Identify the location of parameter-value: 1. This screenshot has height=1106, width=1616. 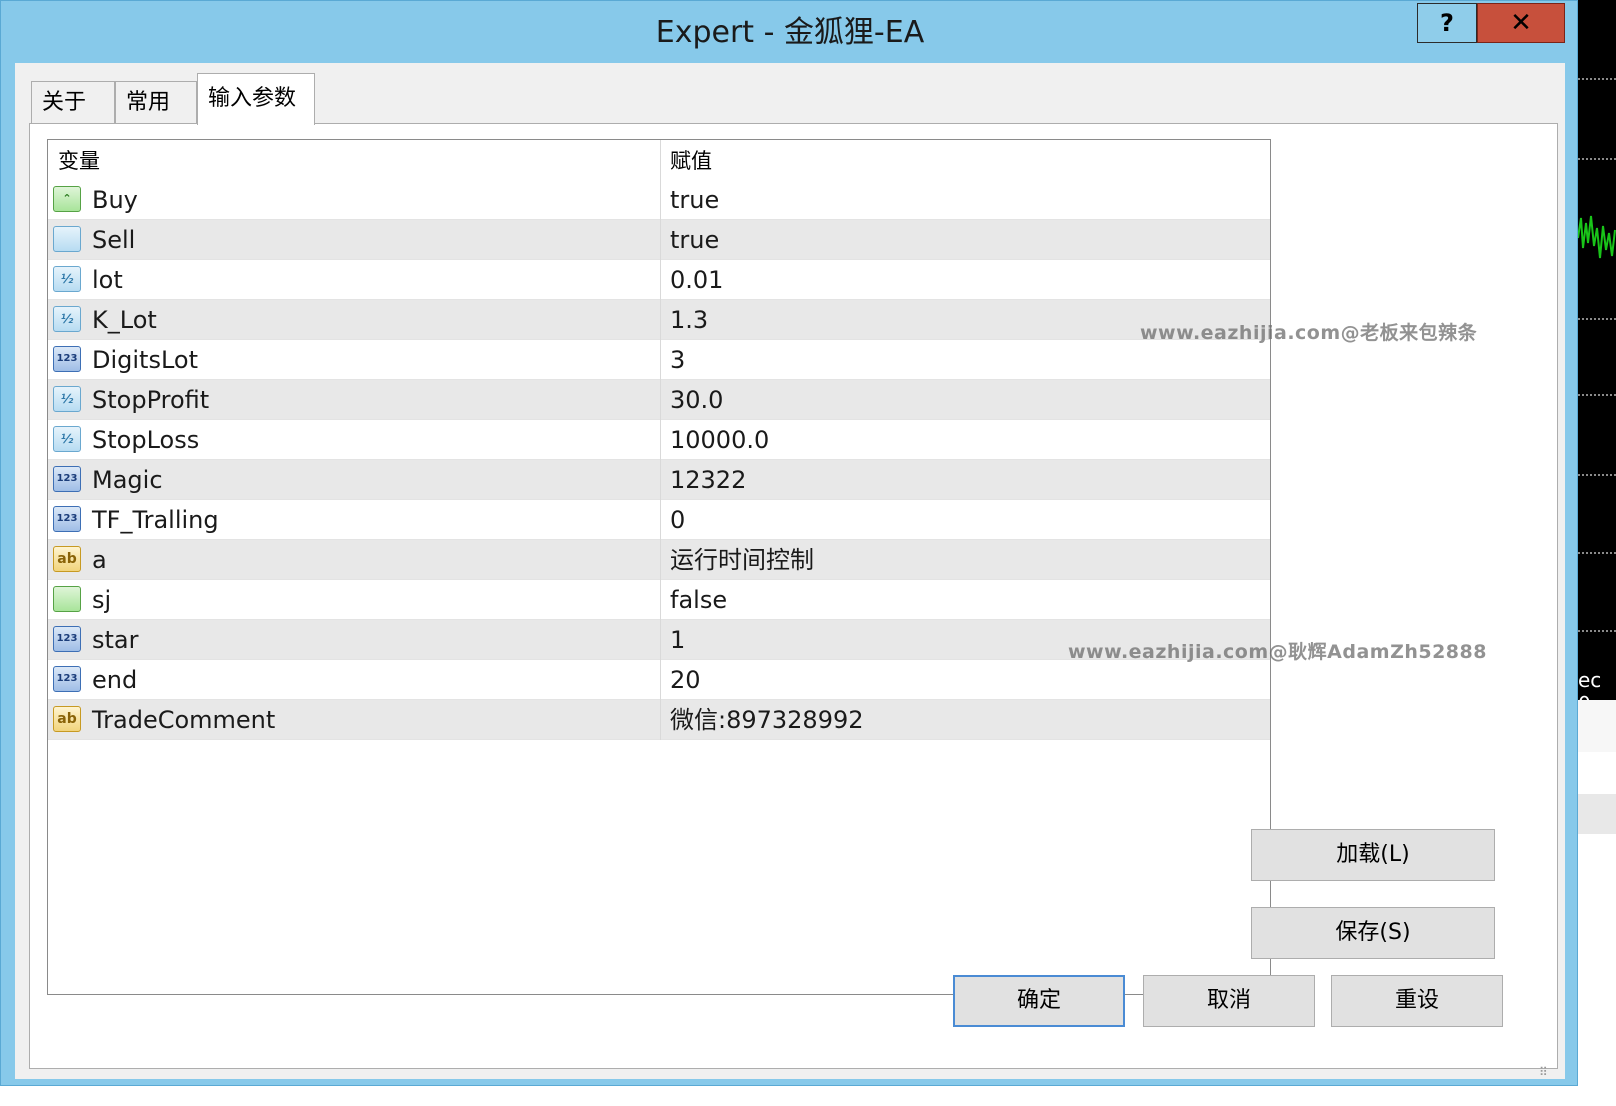
(672, 640).